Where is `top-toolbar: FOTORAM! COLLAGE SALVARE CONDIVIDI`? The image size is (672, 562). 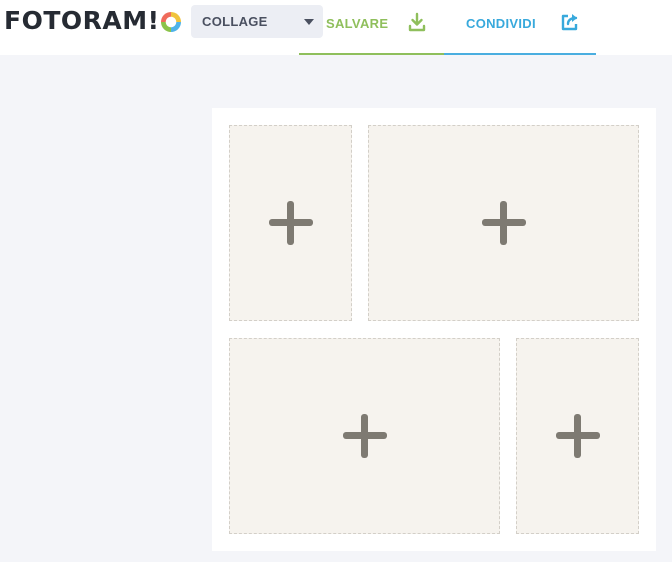 top-toolbar: FOTORAM! COLLAGE SALVARE CONDIVIDI is located at coordinates (336, 27).